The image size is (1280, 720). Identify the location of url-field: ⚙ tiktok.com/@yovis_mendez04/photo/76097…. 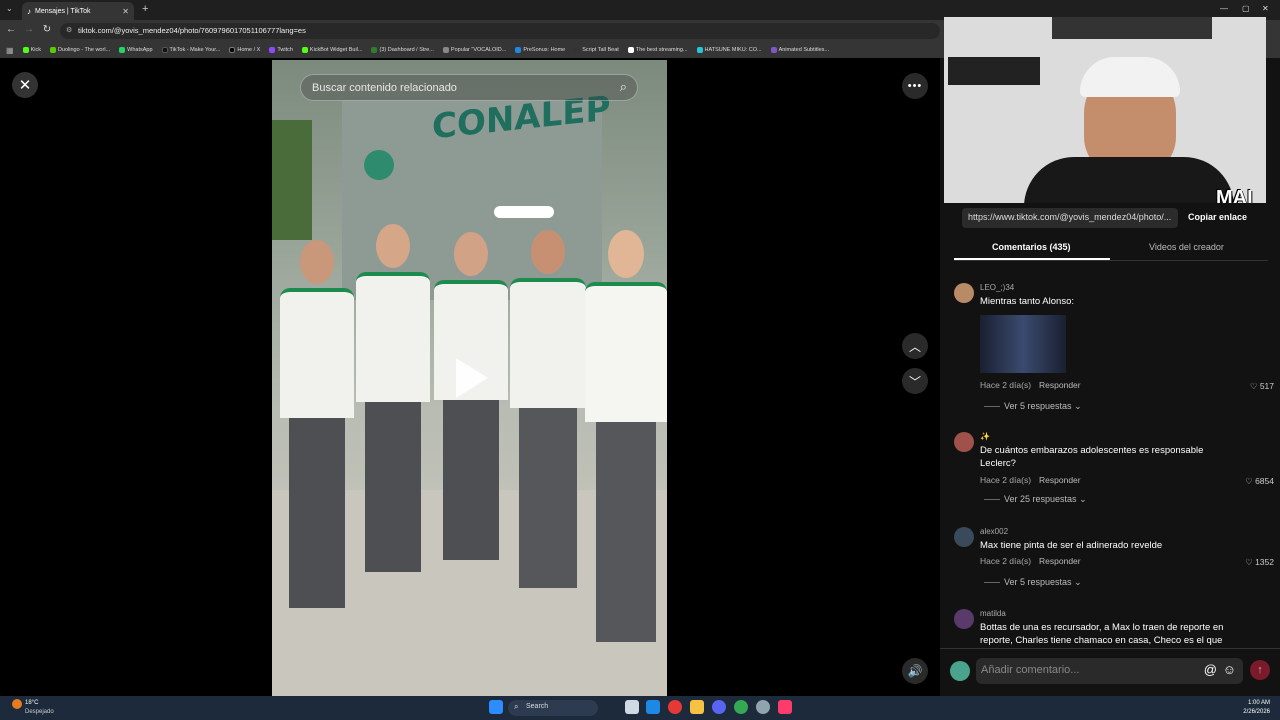
(500, 31).